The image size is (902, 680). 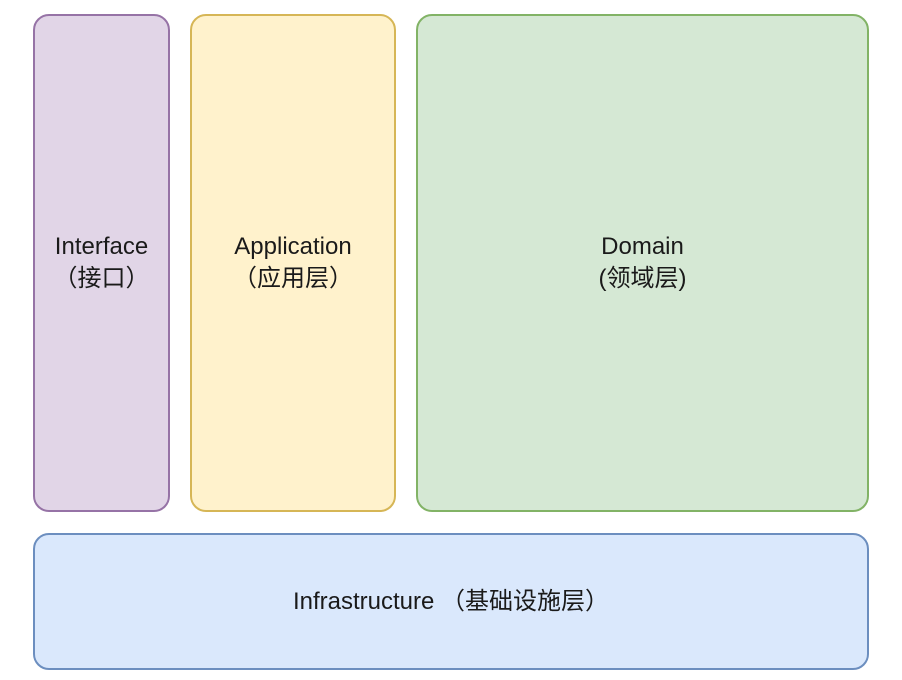 What do you see at coordinates (642, 246) in the screenshot?
I see `domain-layer-name: Domain` at bounding box center [642, 246].